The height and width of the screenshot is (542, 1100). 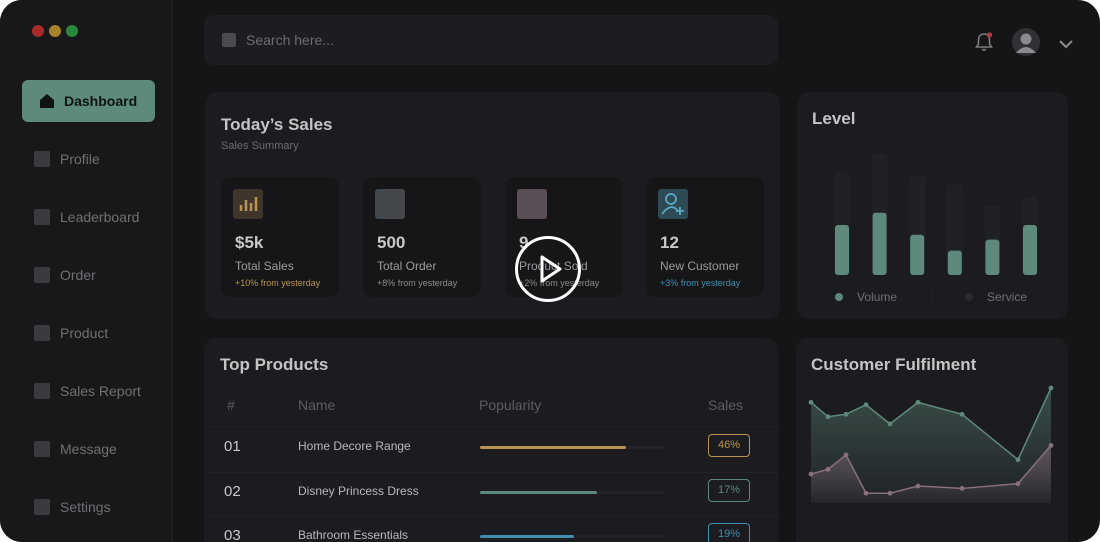 What do you see at coordinates (232, 491) in the screenshot?
I see `row-number: 02` at bounding box center [232, 491].